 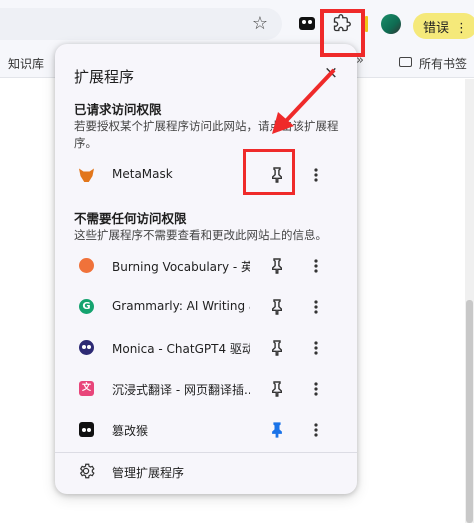 What do you see at coordinates (130, 218) in the screenshot?
I see `no-access-section-heading: 不需要任何访问权限` at bounding box center [130, 218].